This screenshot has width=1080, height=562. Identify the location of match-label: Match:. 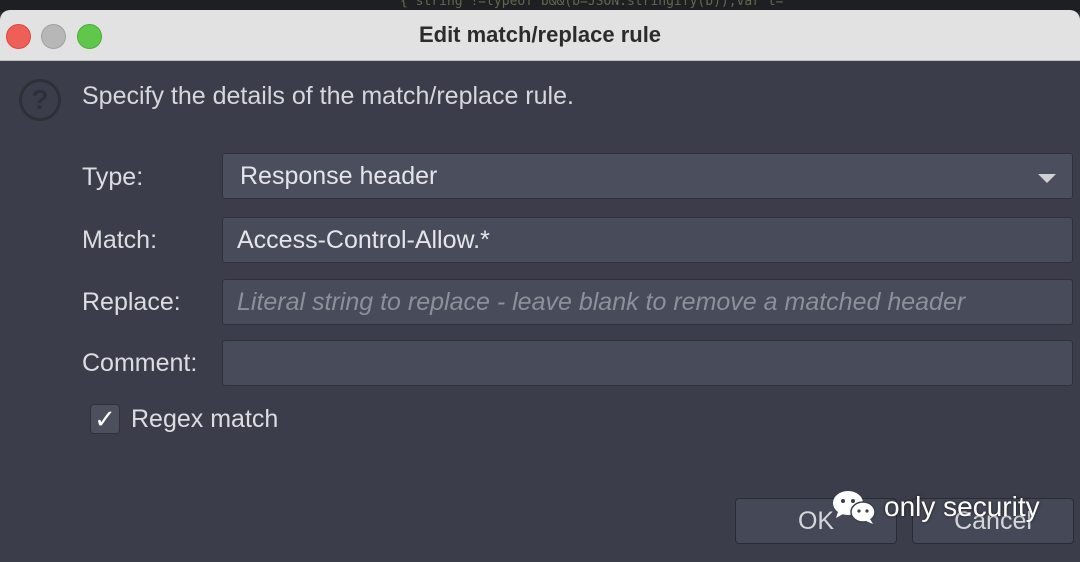
(120, 240).